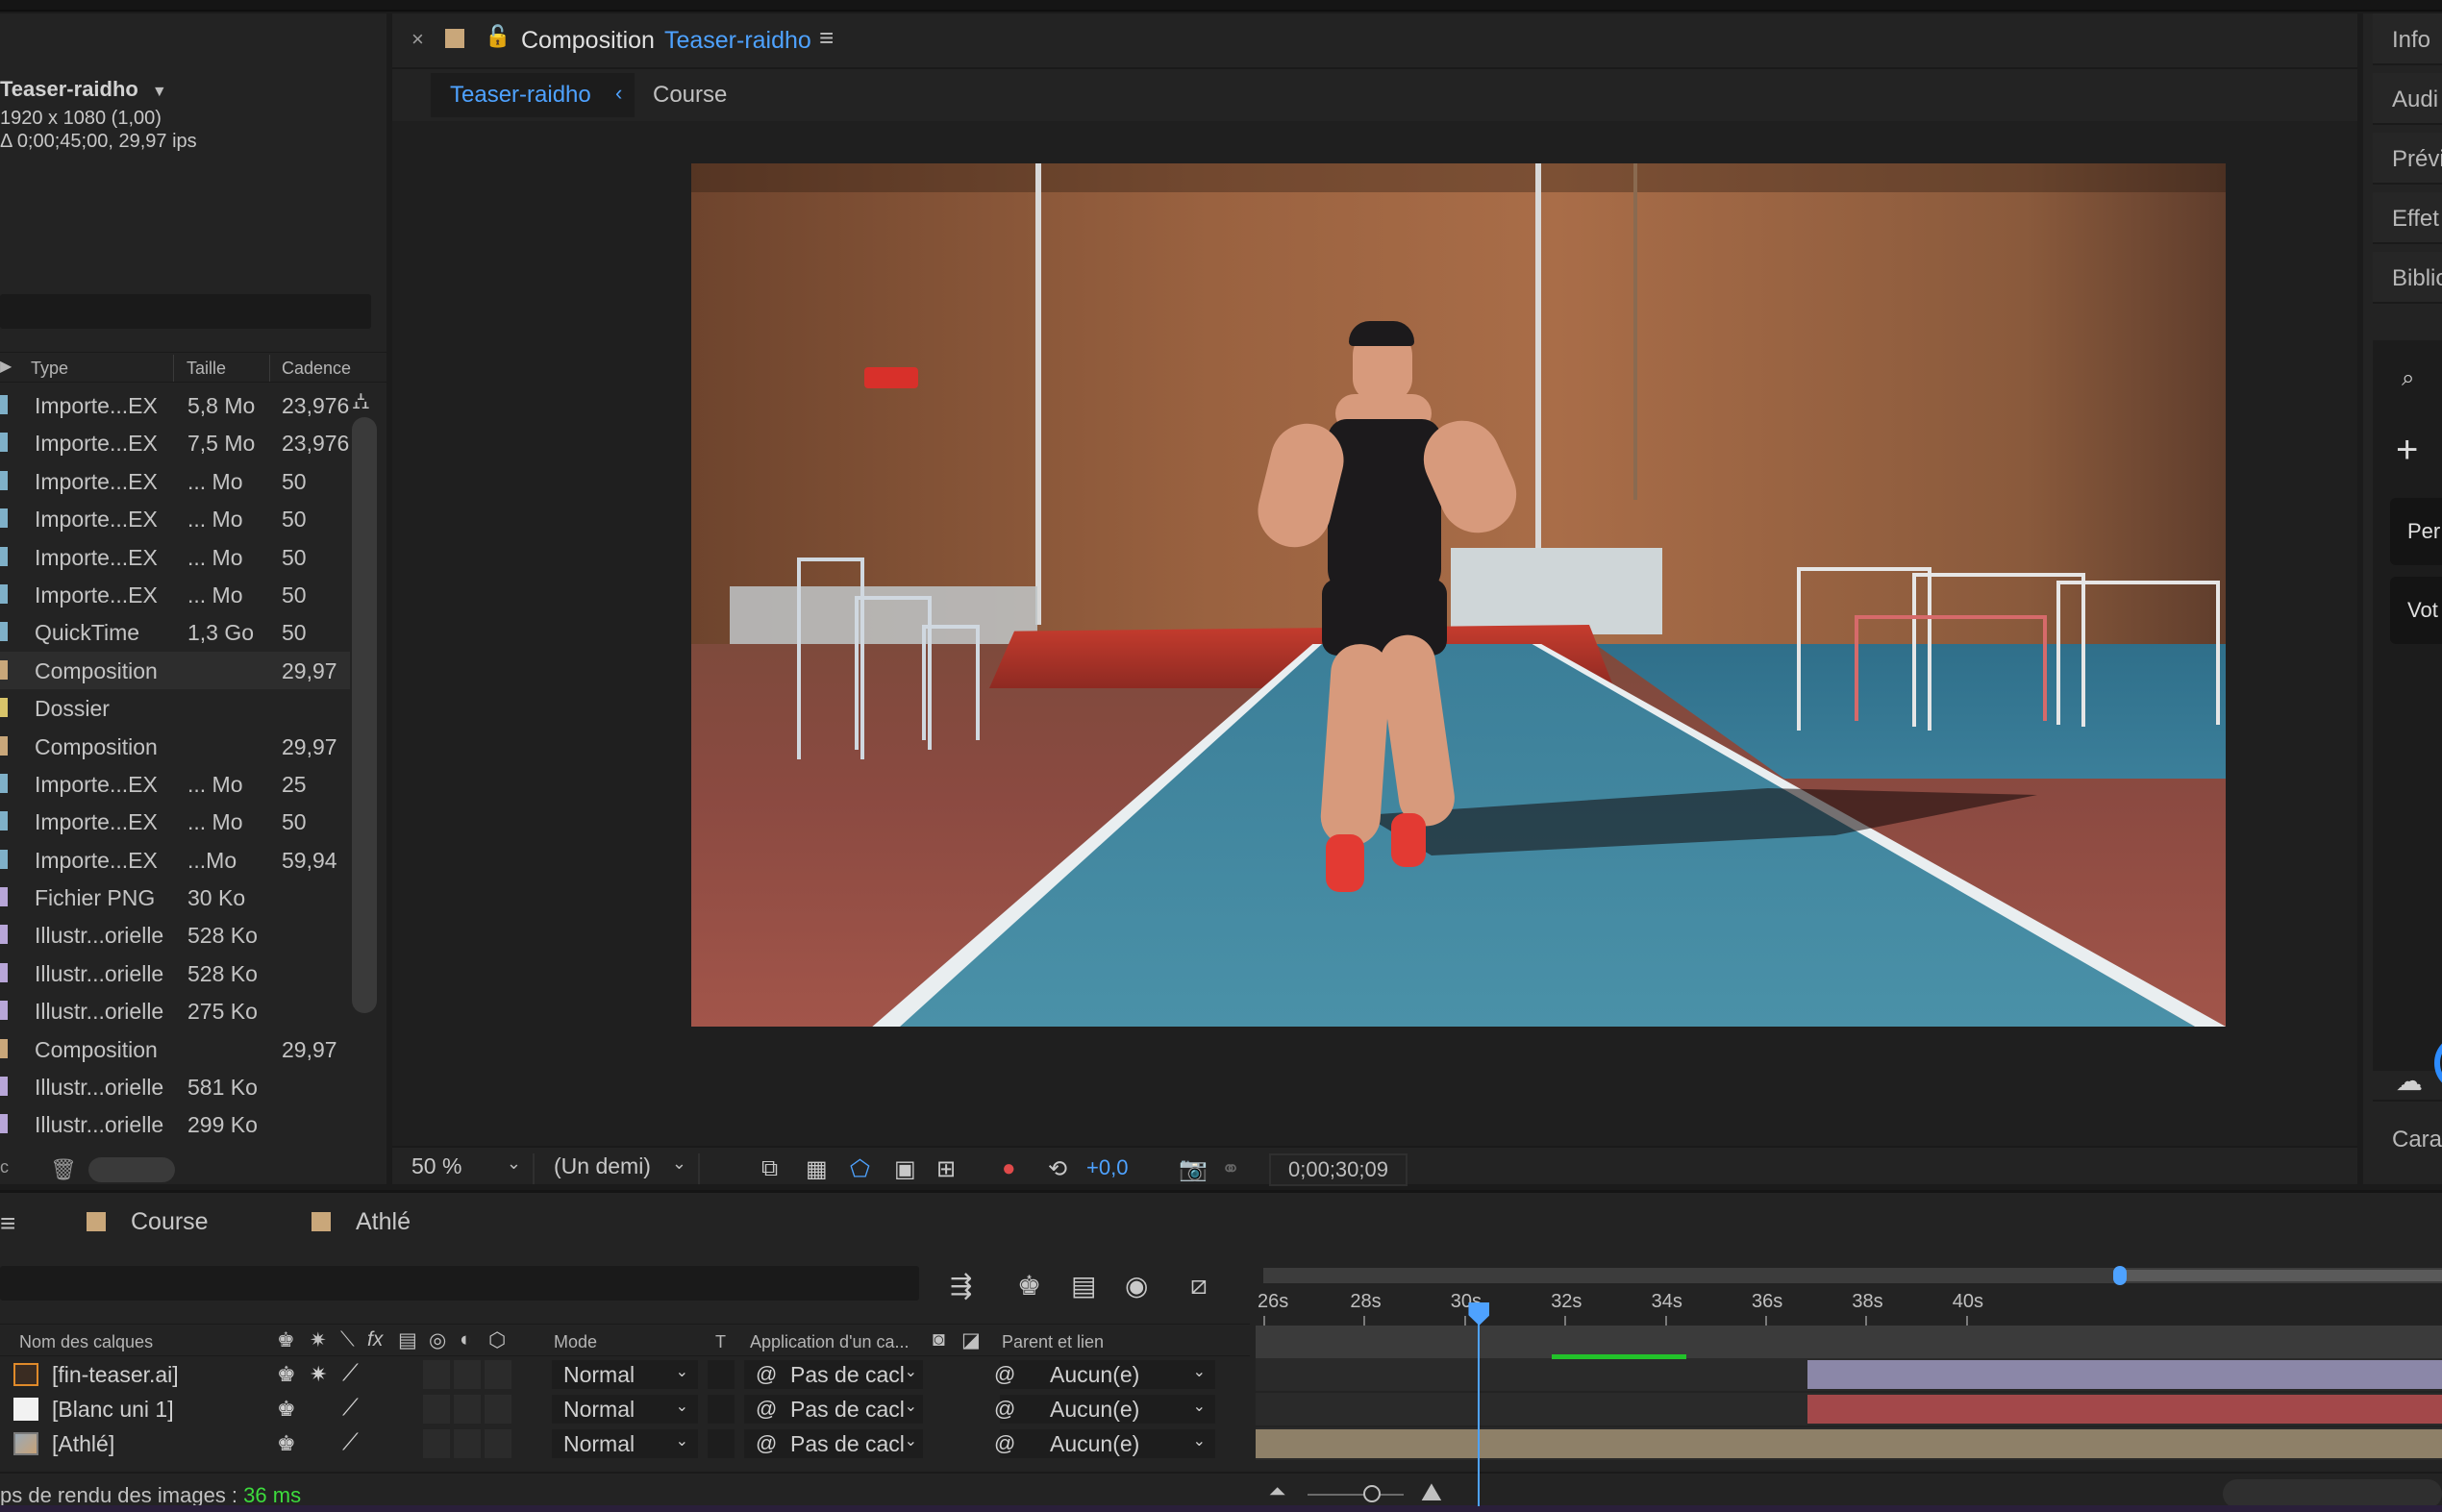  Describe the element at coordinates (860, 1169) in the screenshot. I see `mask-path-icon: ⬠` at that location.